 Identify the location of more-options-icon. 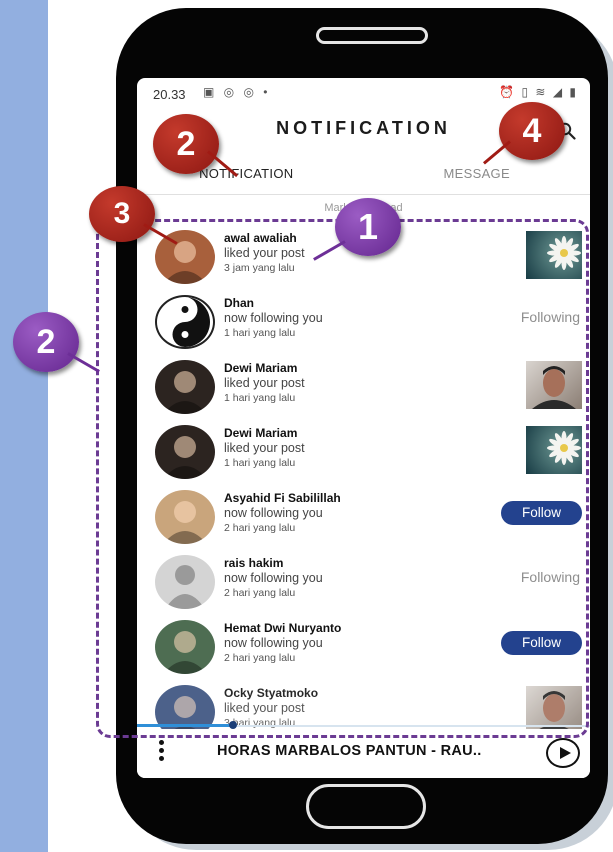
(162, 752).